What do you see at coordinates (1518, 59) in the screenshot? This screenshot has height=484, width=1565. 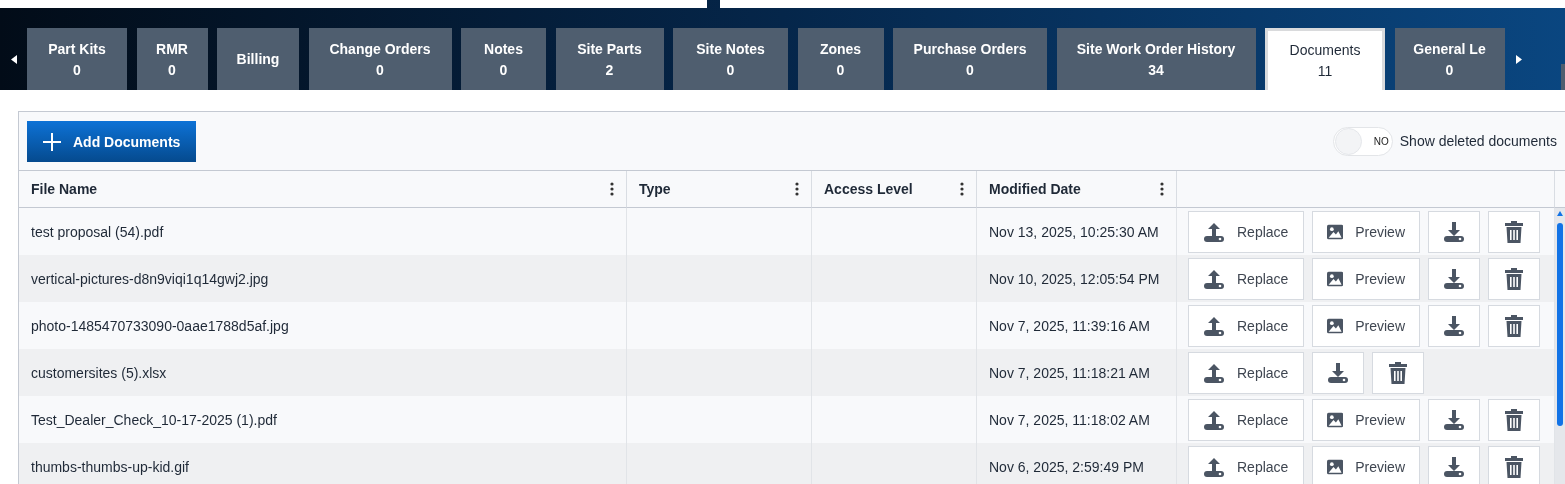 I see `scroll-right-icon` at bounding box center [1518, 59].